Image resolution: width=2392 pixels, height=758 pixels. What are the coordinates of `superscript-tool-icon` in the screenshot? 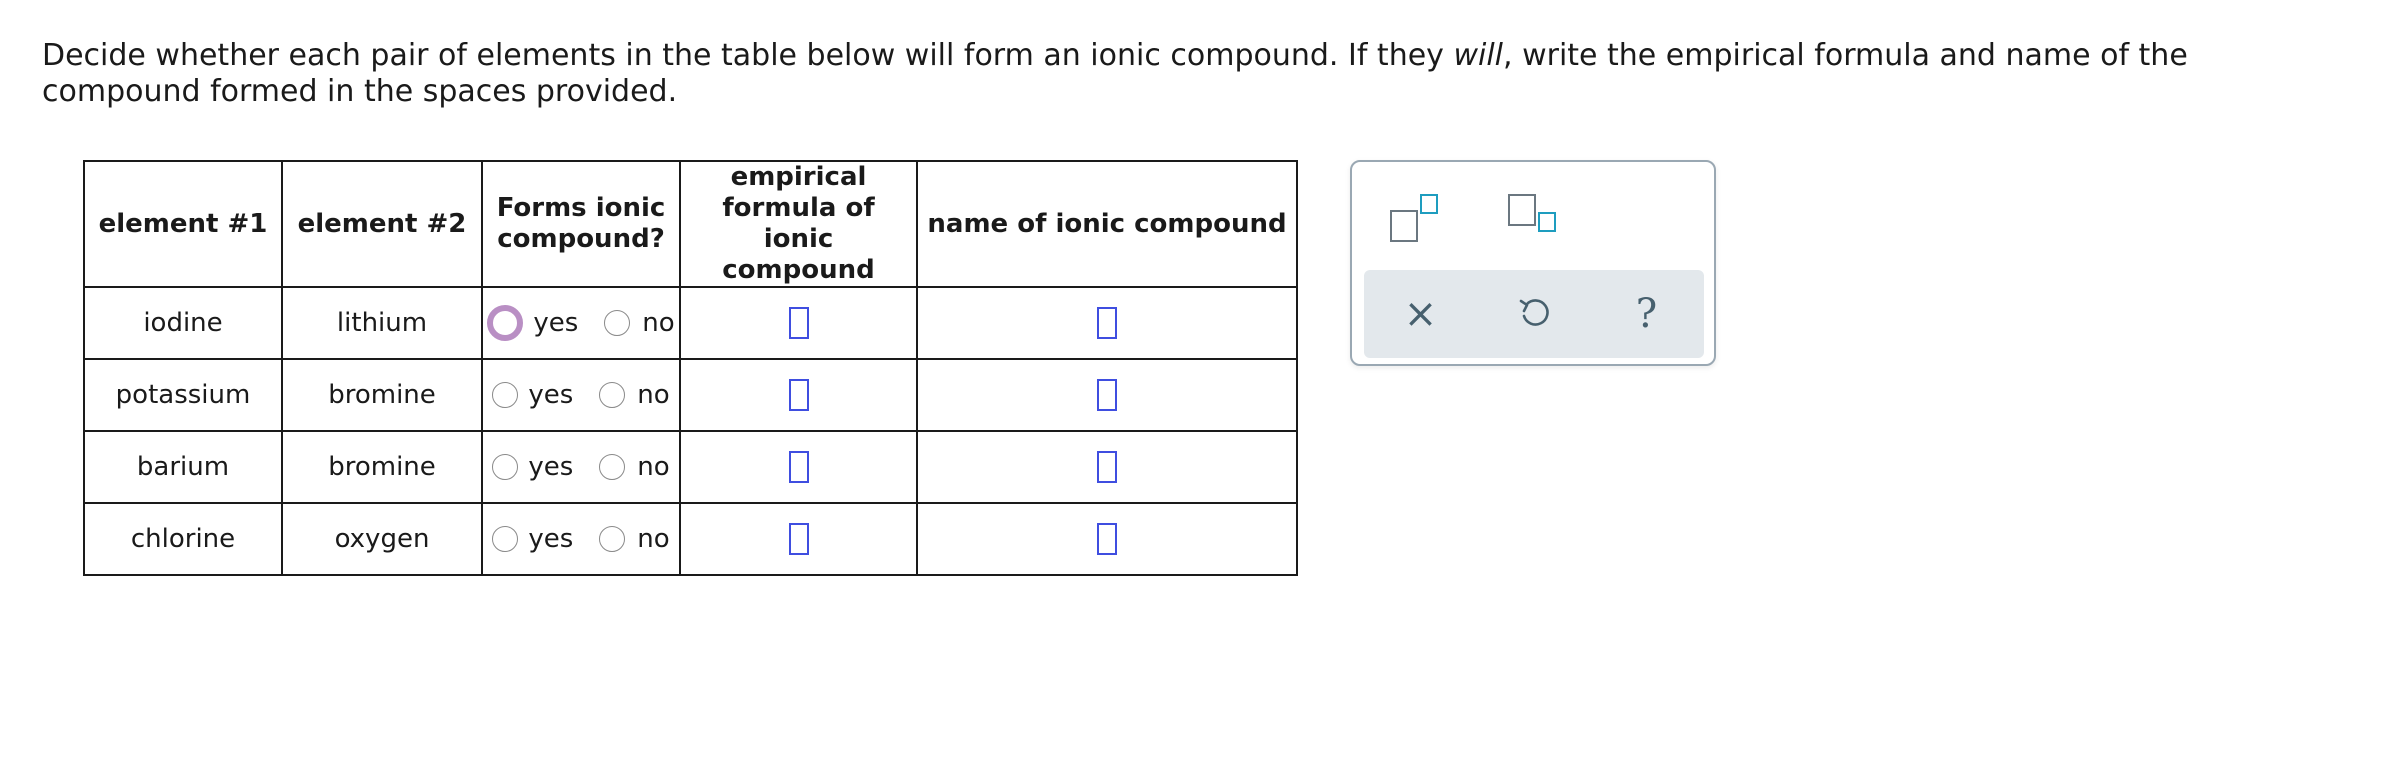 It's located at (1420, 220).